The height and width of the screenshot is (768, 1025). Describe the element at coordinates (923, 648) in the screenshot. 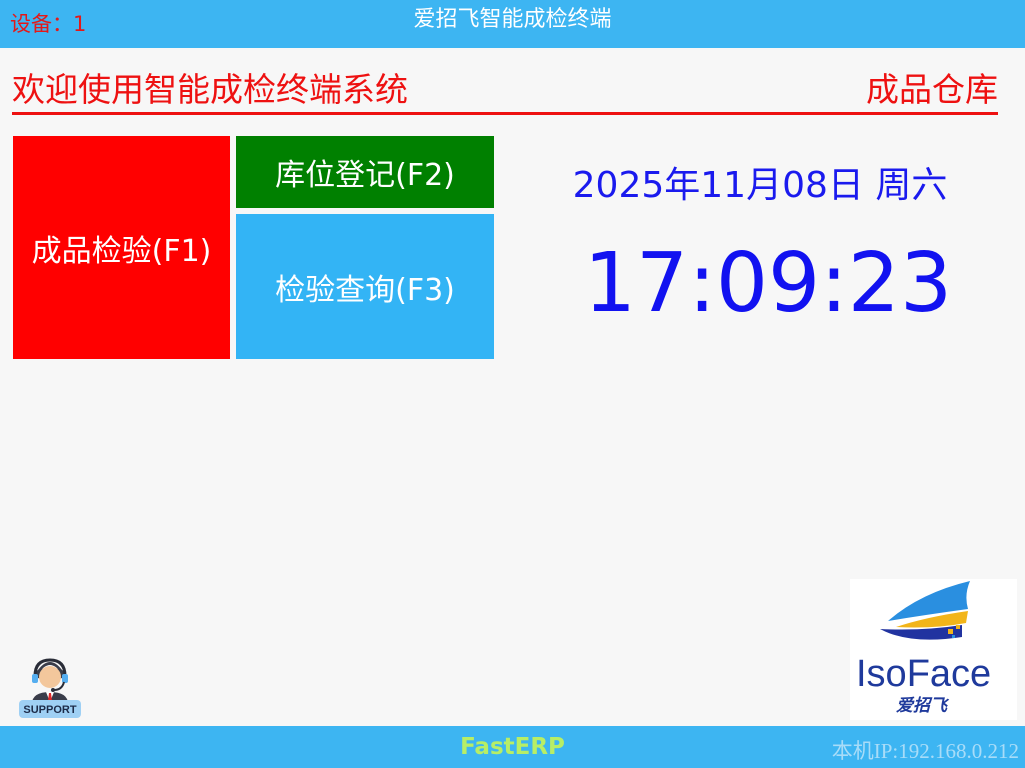

I see `logo-graphic: IsoFace 爱招飞` at that location.